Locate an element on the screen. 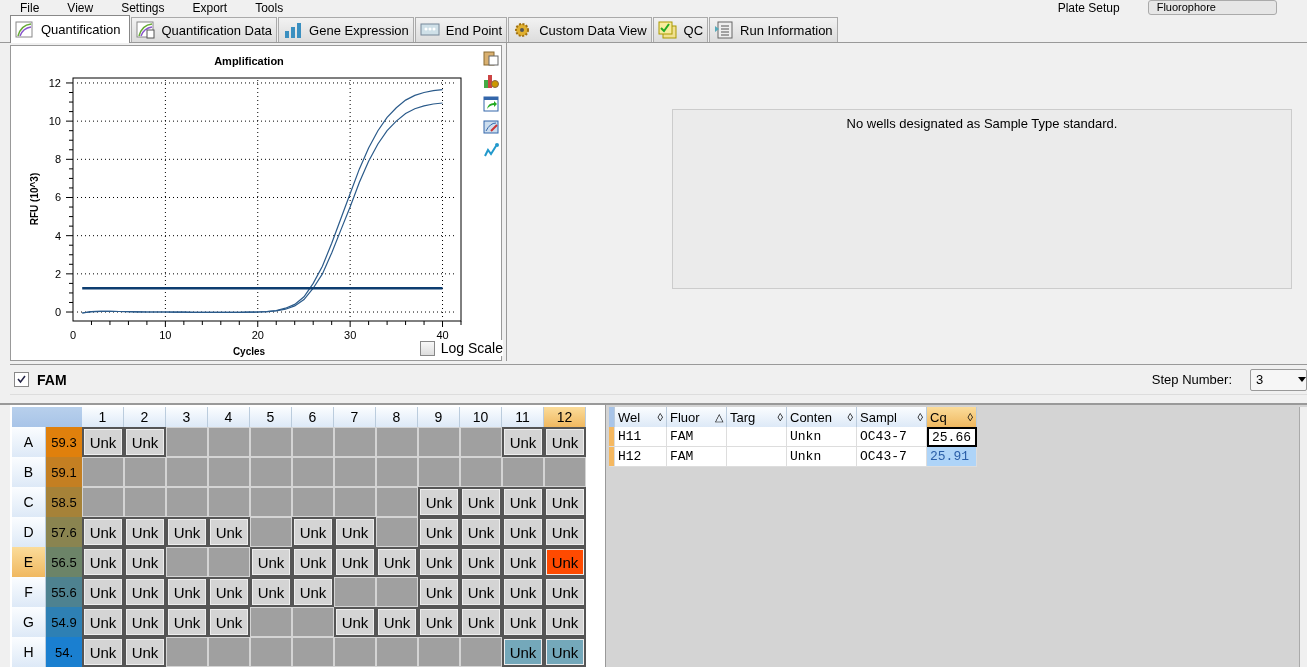  x-tick-label: 0 is located at coordinates (73, 335).